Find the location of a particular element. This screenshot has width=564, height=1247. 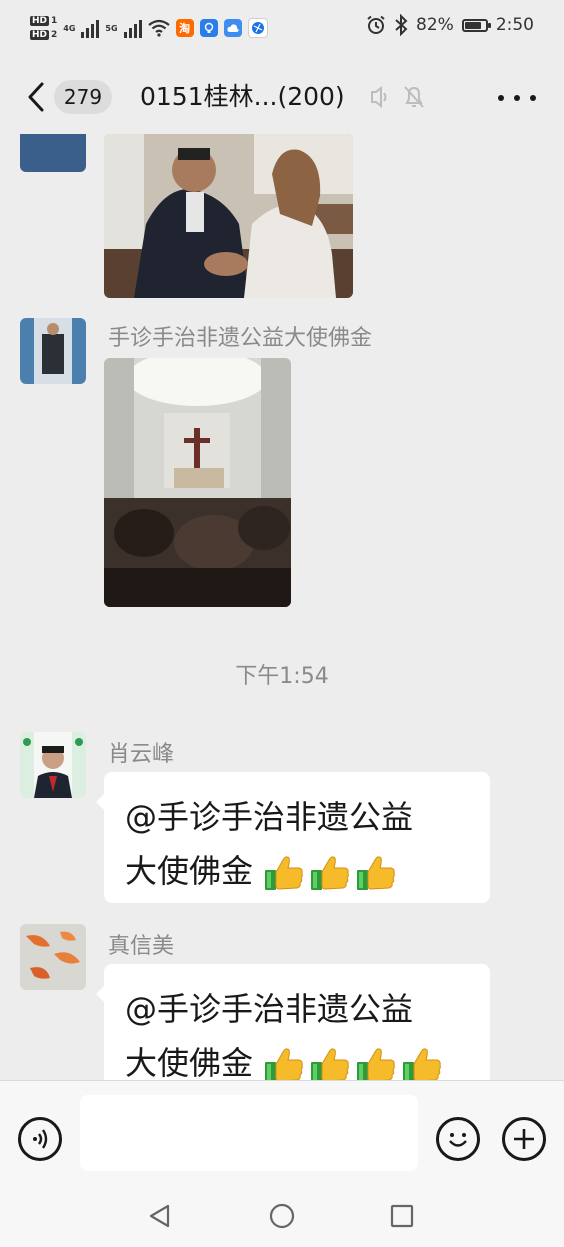

network-5g: 5G is located at coordinates (111, 28).